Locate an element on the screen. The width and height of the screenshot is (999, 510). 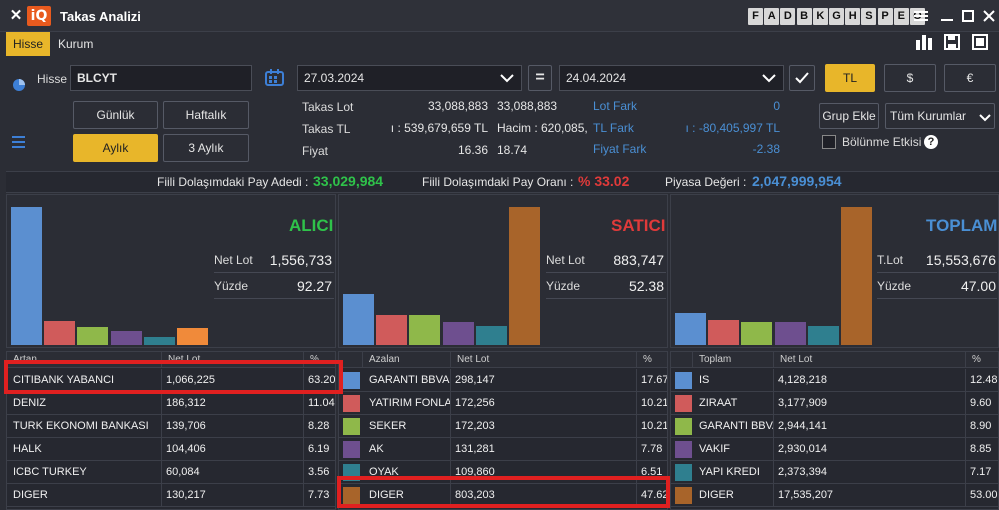
period-3aylik-button: 3 Aylık is located at coordinates (206, 148).